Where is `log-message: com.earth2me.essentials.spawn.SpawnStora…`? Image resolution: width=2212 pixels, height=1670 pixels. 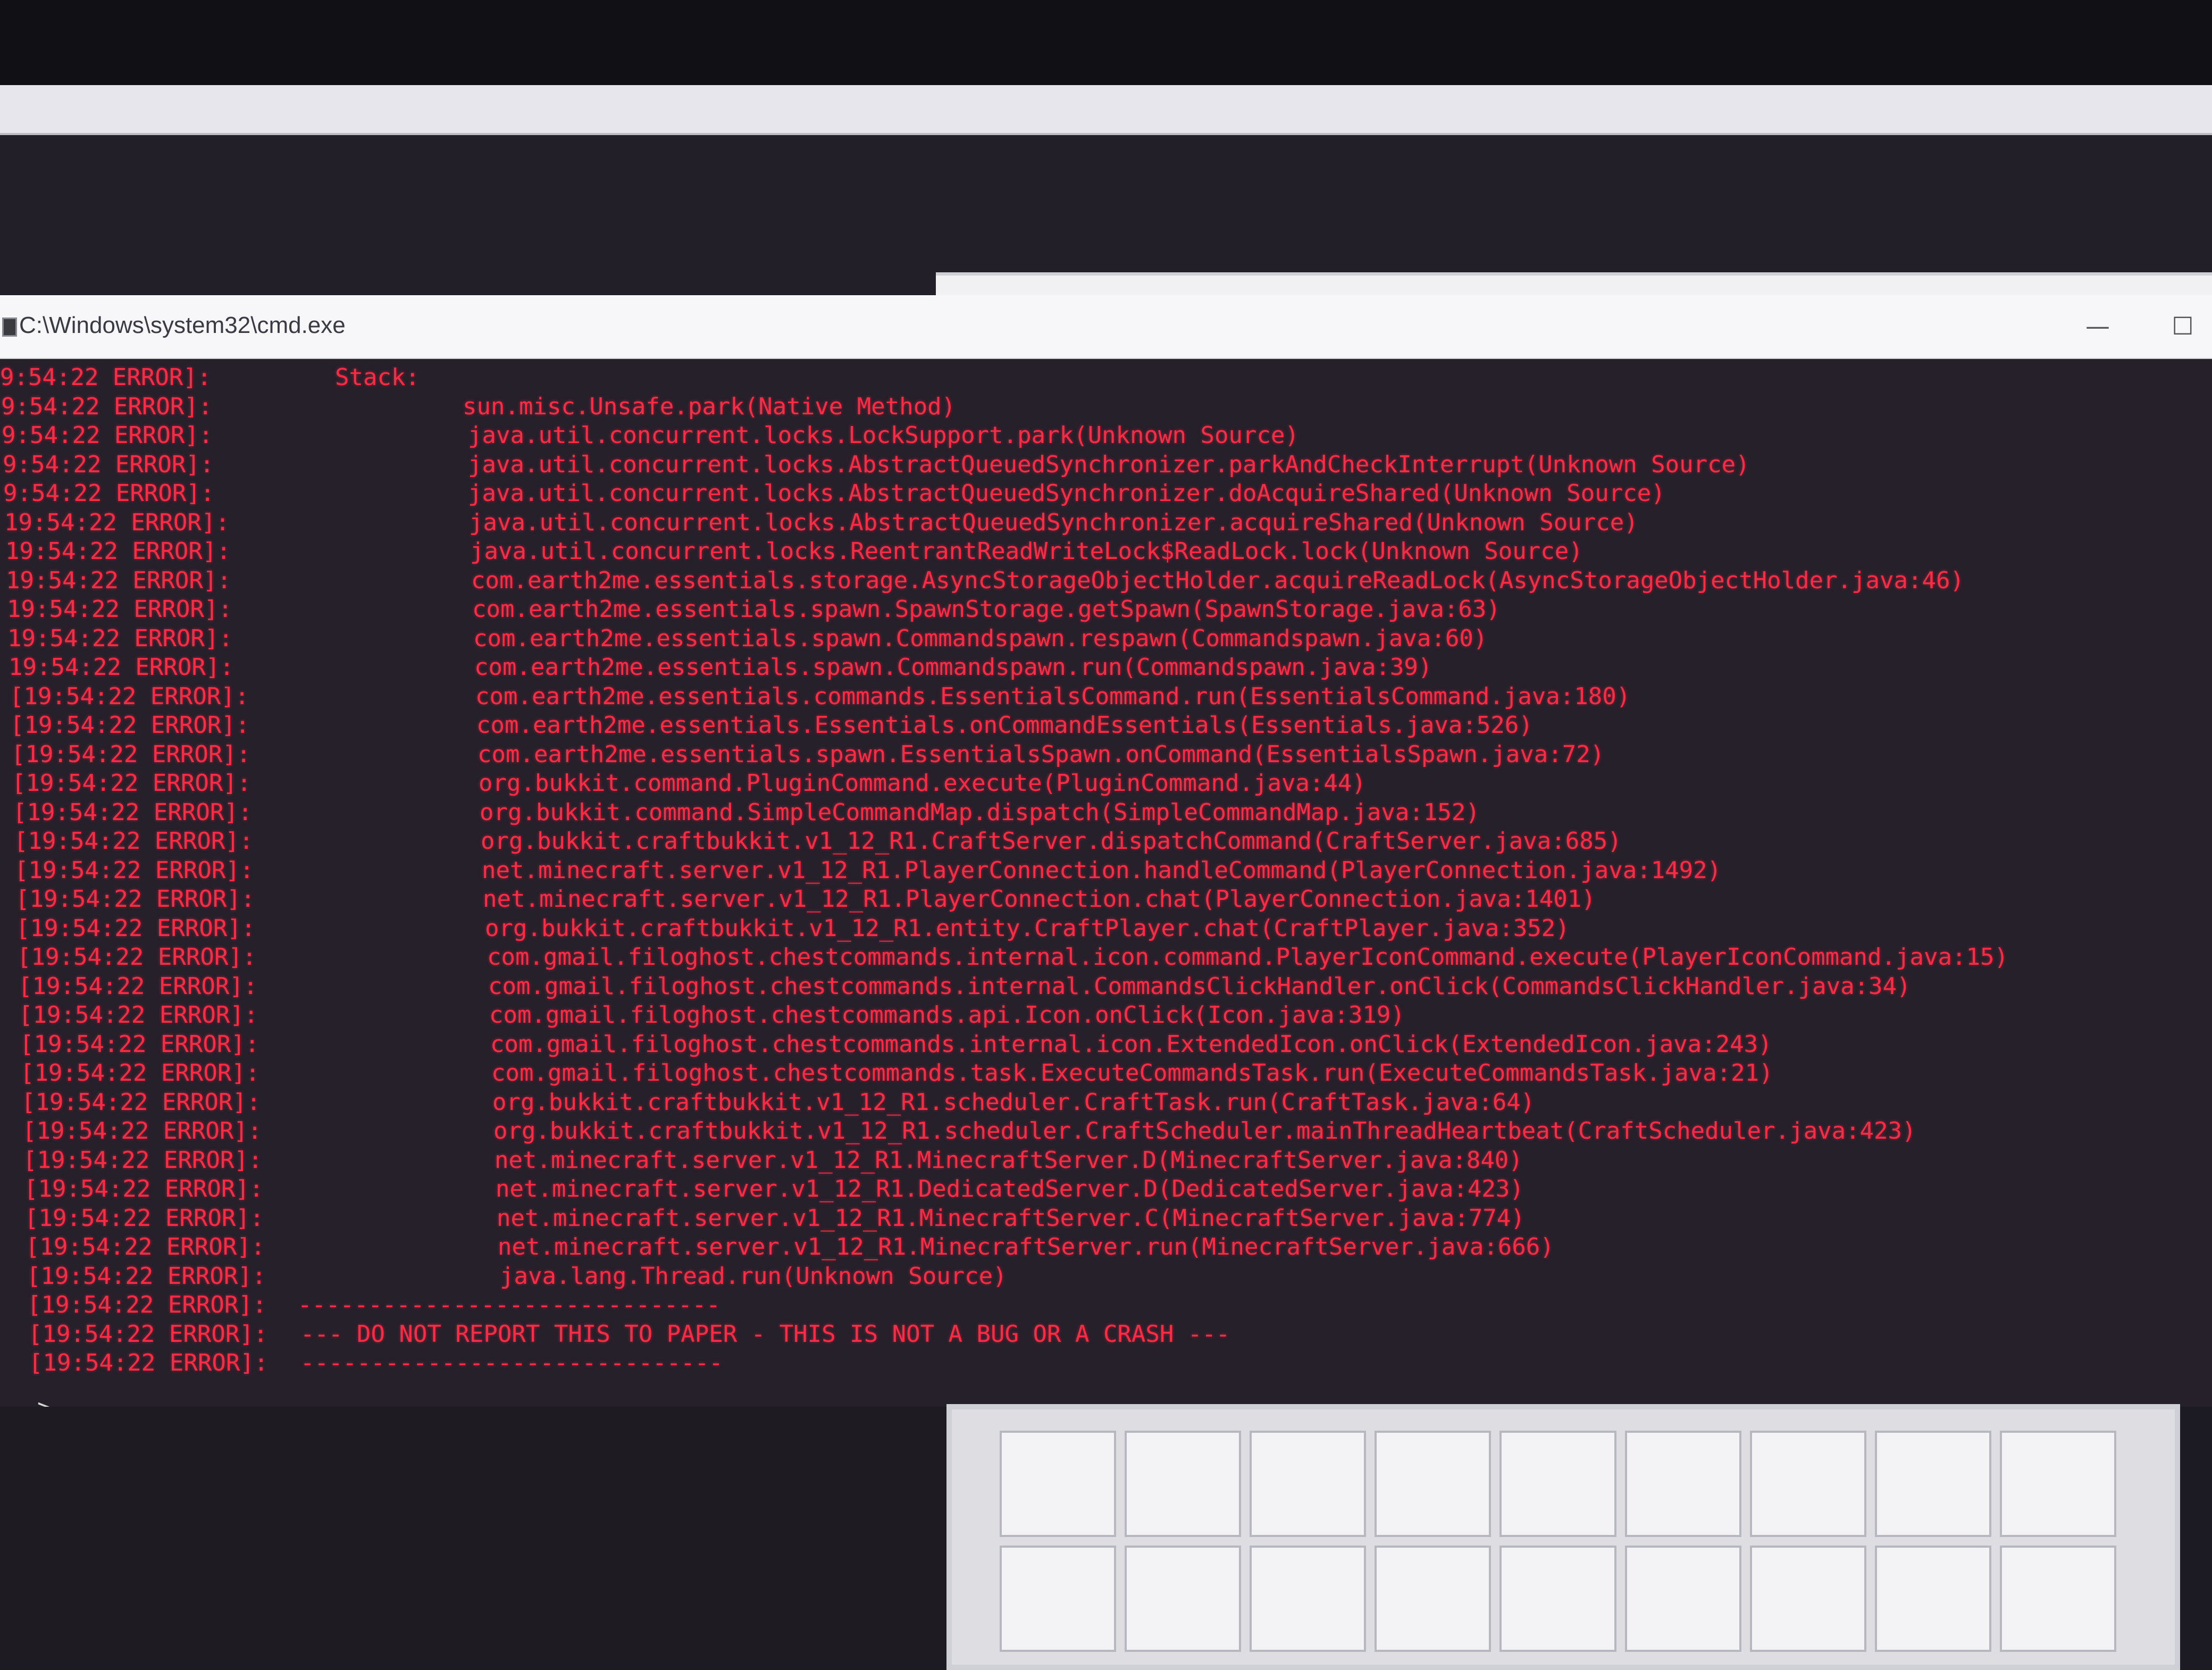 log-message: com.earth2me.essentials.spawn.SpawnStora… is located at coordinates (986, 609).